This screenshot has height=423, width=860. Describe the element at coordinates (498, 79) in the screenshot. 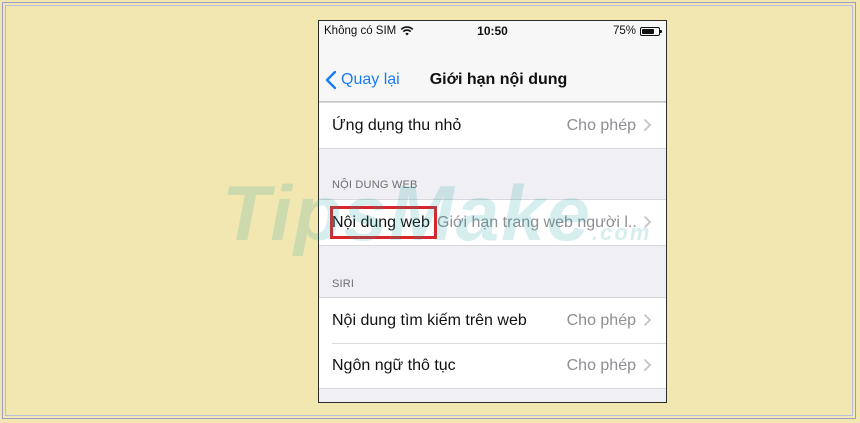

I see `page-title: Giới hạn nội dung` at that location.